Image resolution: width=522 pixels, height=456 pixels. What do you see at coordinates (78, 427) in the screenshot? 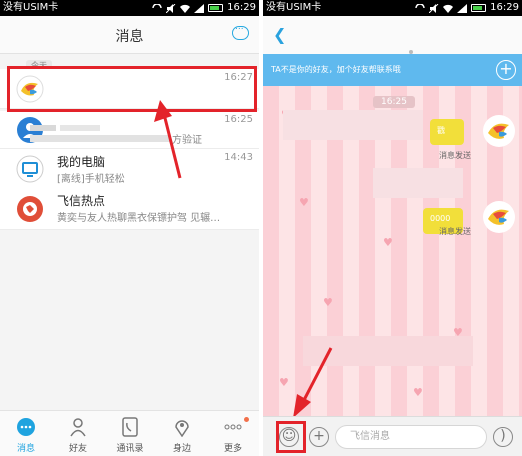
I see `person-icon` at bounding box center [78, 427].